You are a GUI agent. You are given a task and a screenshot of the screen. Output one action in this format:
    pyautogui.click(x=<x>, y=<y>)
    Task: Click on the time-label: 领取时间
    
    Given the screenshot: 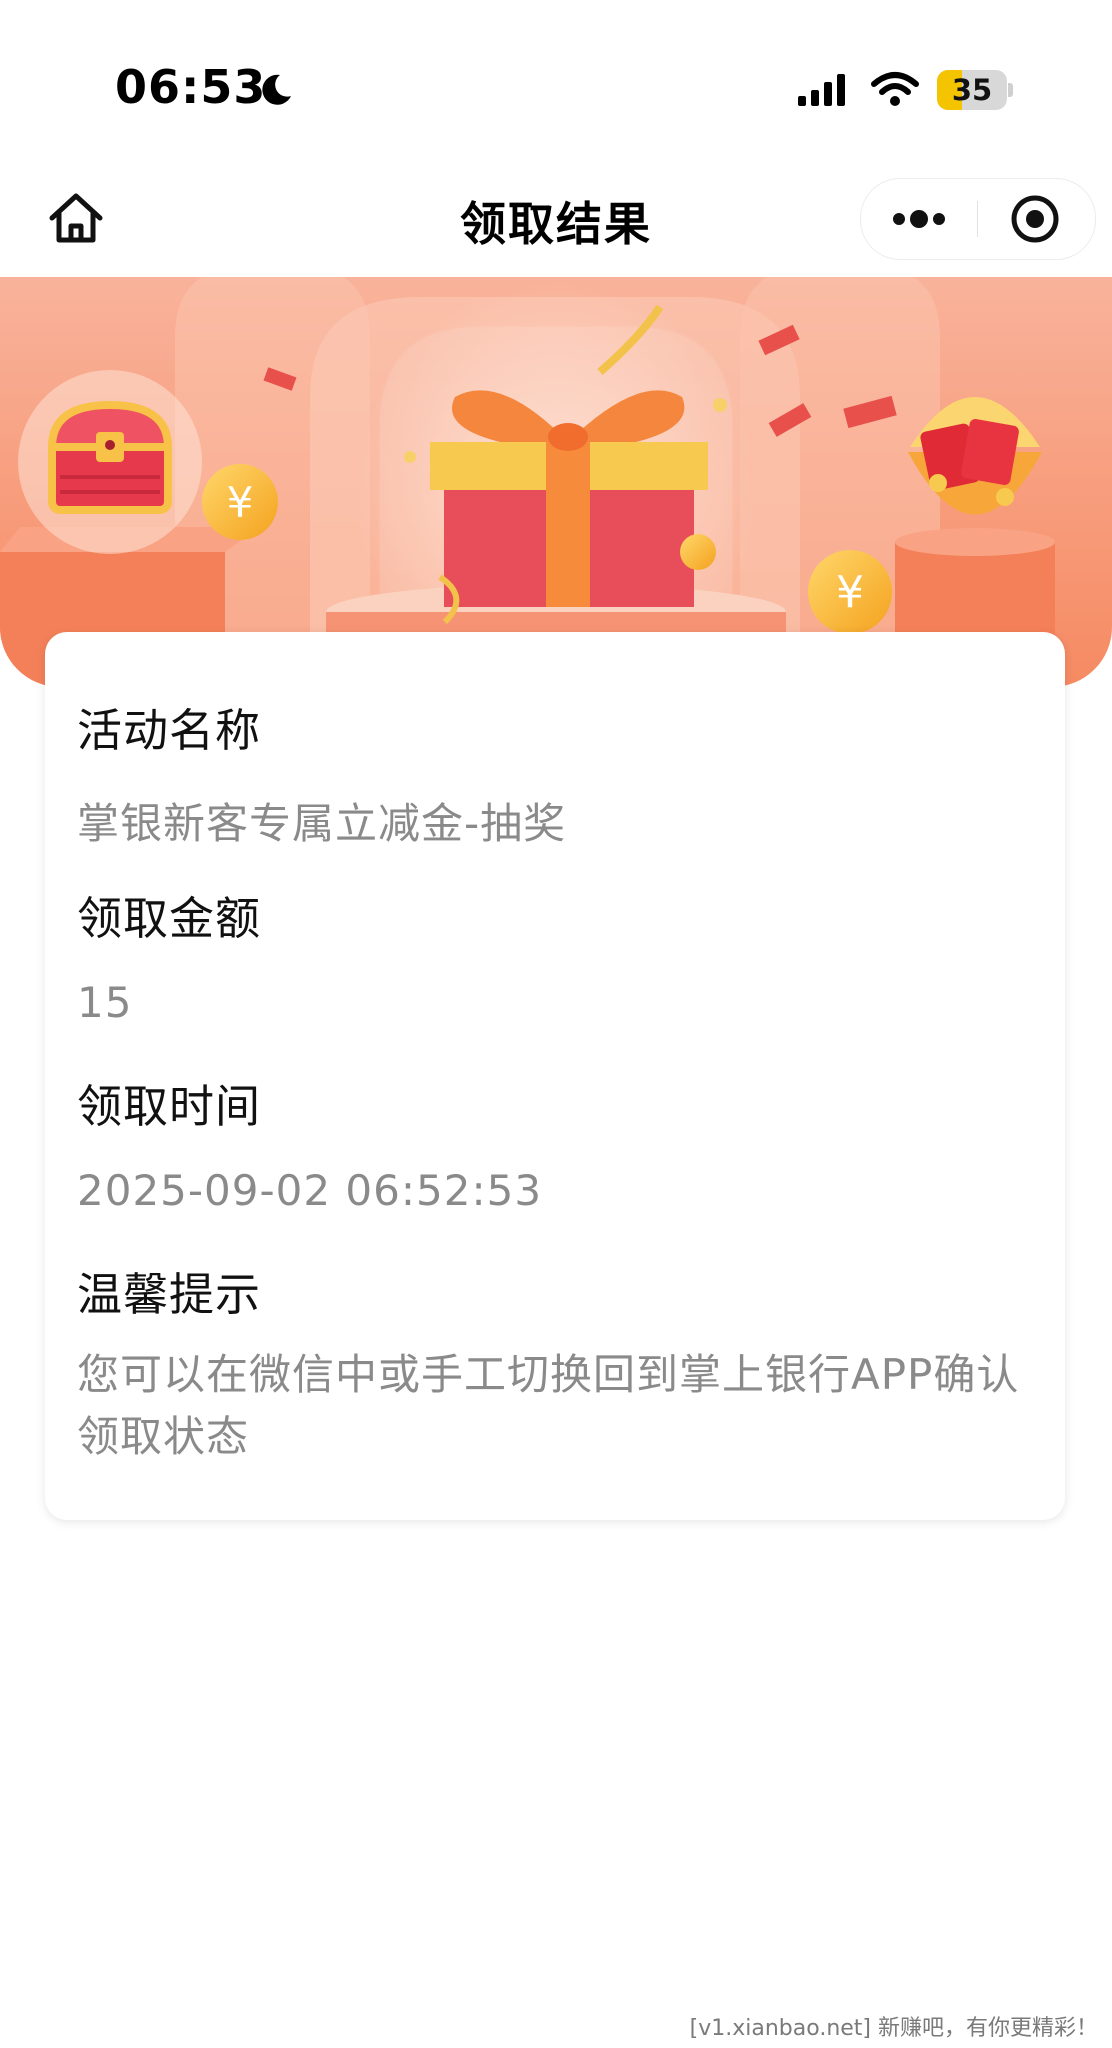 What is the action you would take?
    pyautogui.click(x=169, y=1106)
    